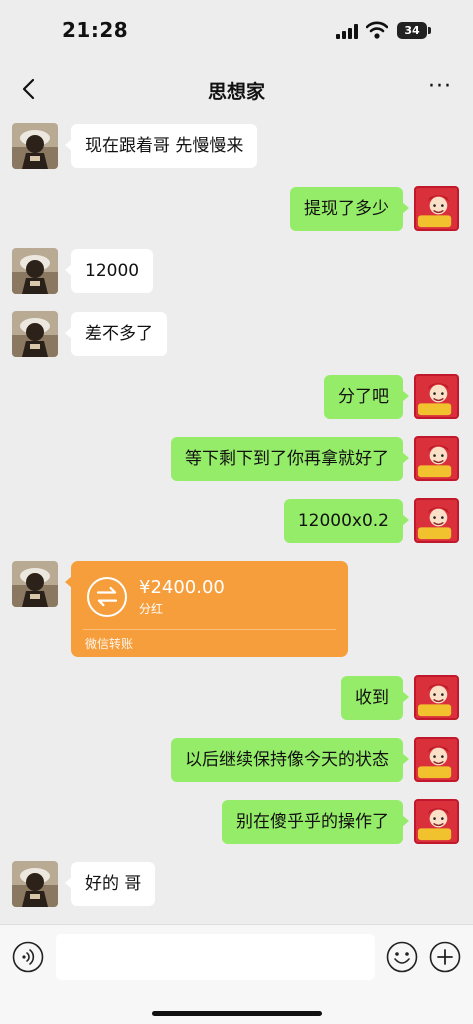  What do you see at coordinates (290, 459) in the screenshot?
I see `outgoing-bubble: 等下剩下到了你再拿就好了` at bounding box center [290, 459].